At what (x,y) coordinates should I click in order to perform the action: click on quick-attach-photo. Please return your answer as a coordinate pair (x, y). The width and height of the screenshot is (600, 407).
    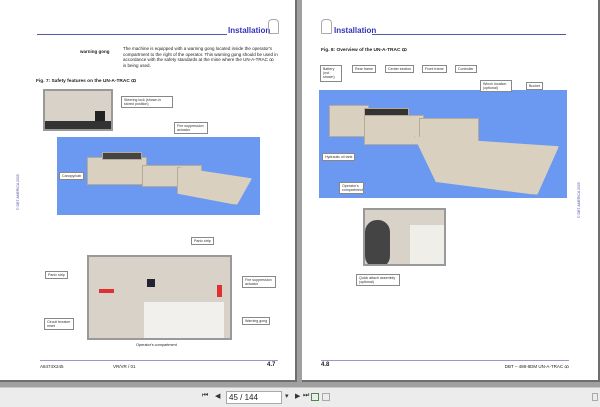
    Looking at the image, I should click on (404, 237).